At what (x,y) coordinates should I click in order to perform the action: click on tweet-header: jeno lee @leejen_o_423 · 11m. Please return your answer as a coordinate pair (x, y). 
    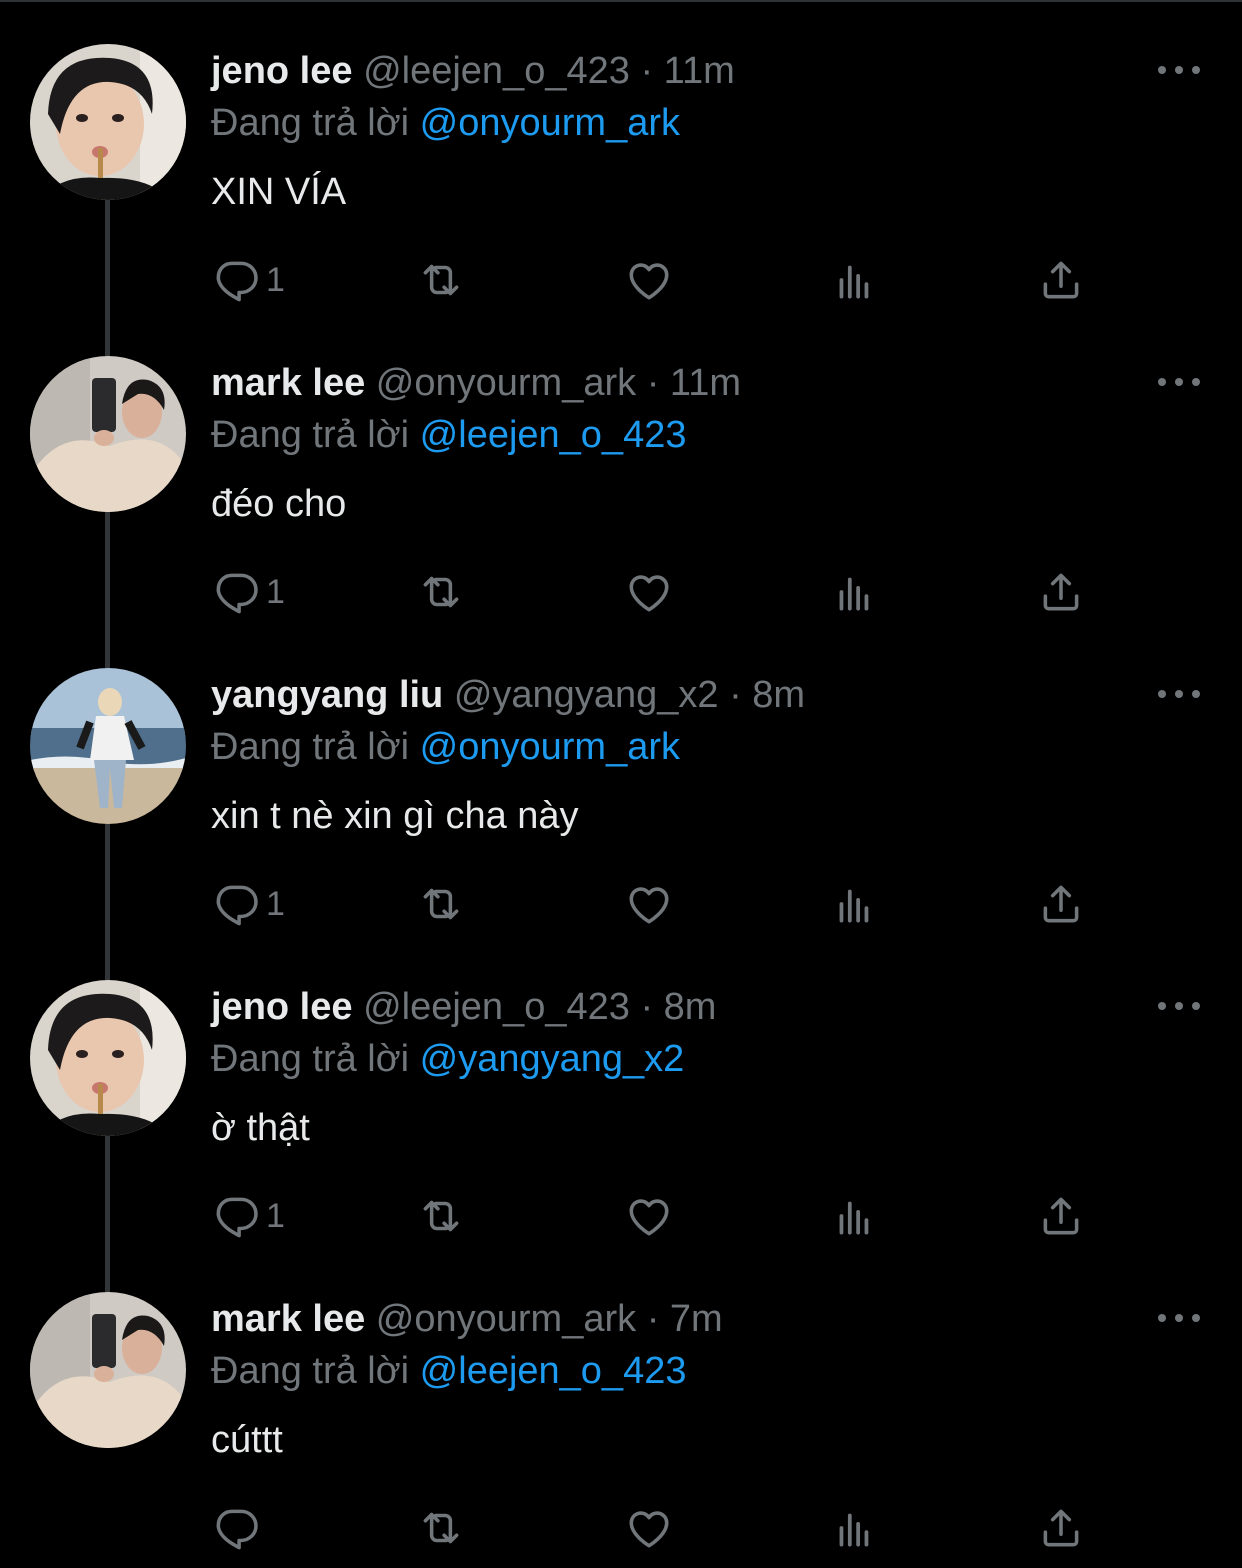
    Looking at the image, I should click on (473, 71).